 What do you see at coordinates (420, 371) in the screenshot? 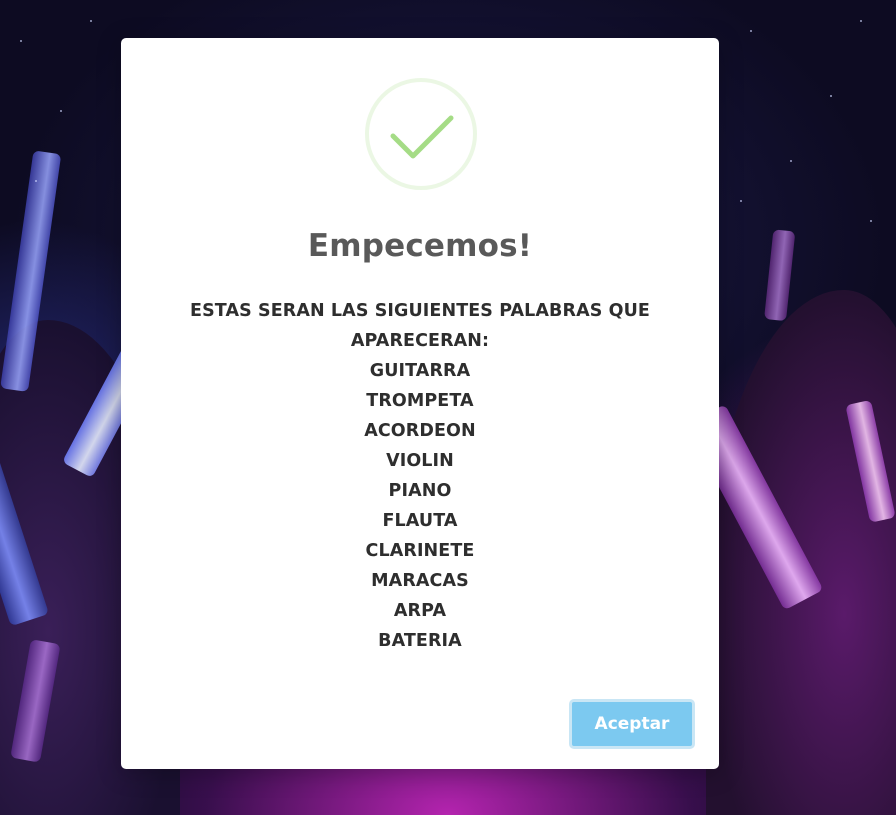
I see `word-item: GUITARRA` at bounding box center [420, 371].